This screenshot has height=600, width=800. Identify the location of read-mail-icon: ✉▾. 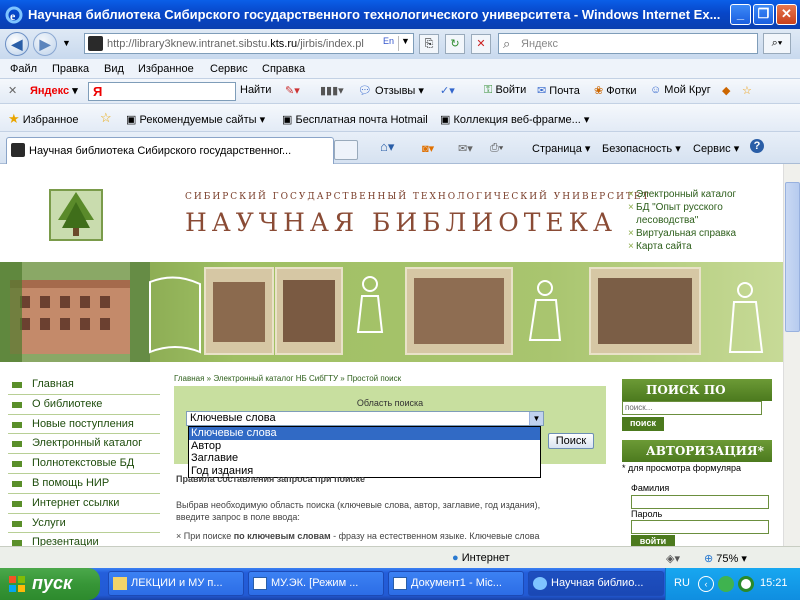
(465, 148).